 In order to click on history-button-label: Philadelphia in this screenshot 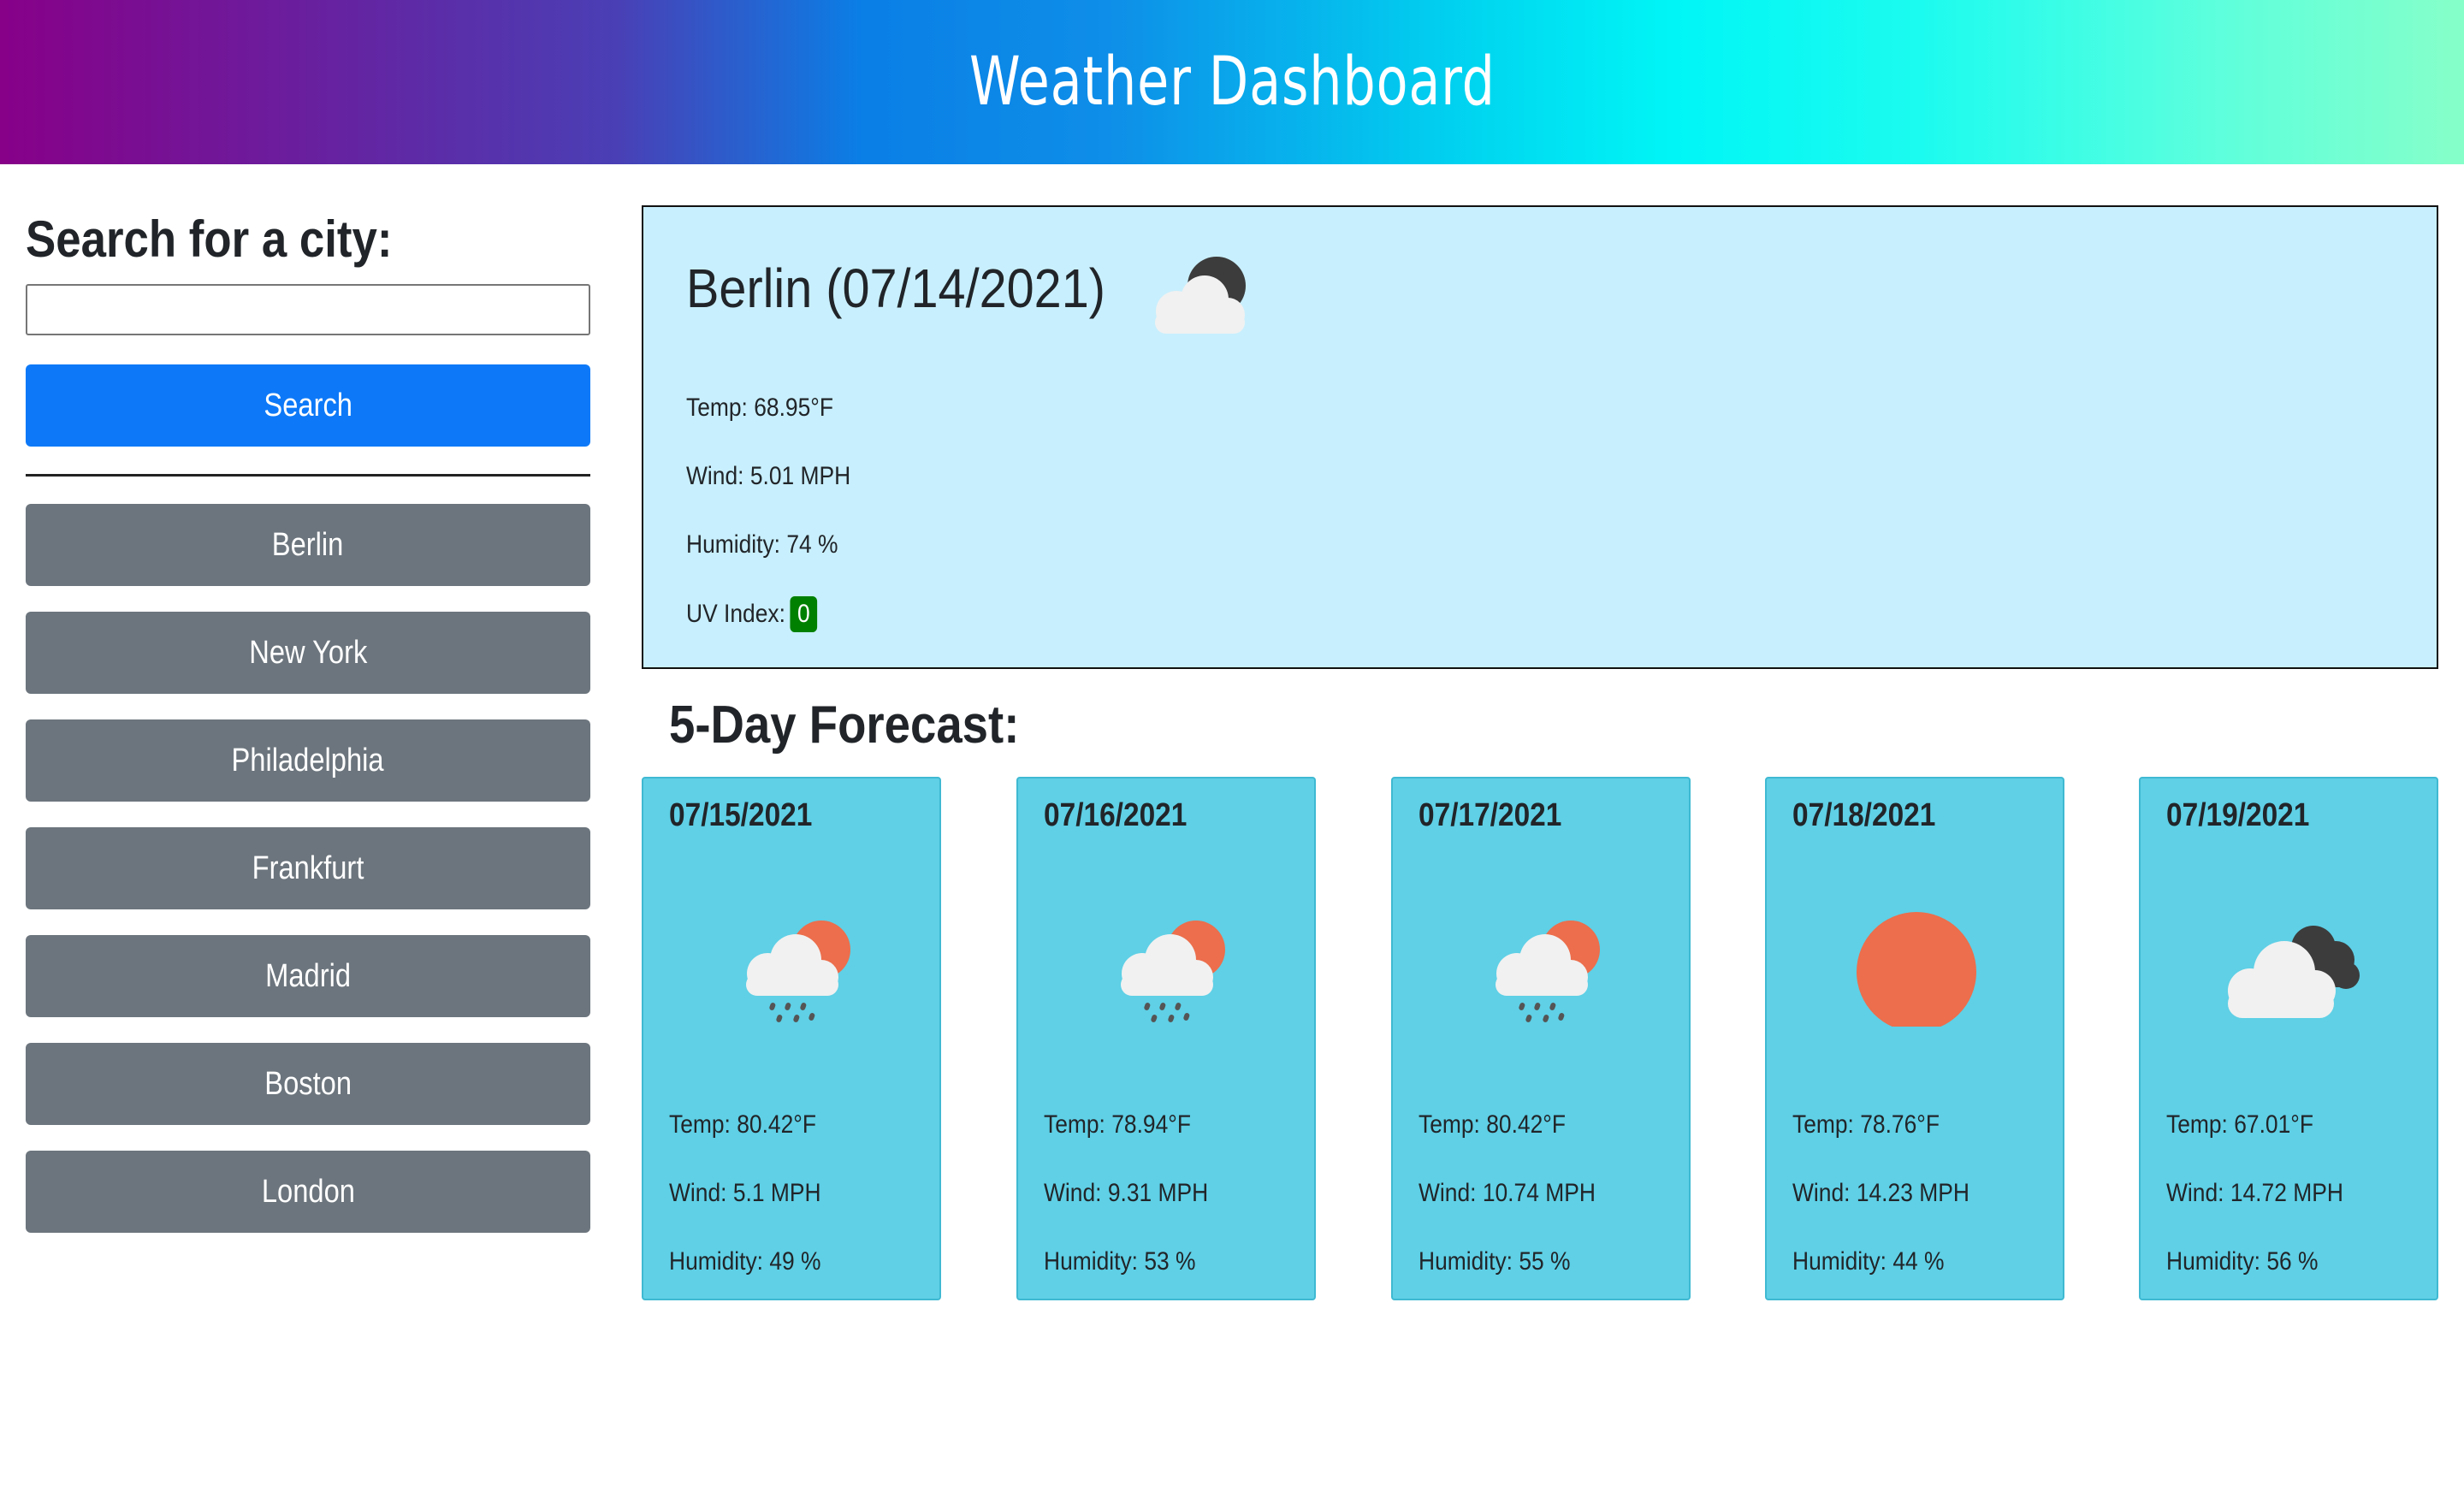, I will do `click(308, 760)`.